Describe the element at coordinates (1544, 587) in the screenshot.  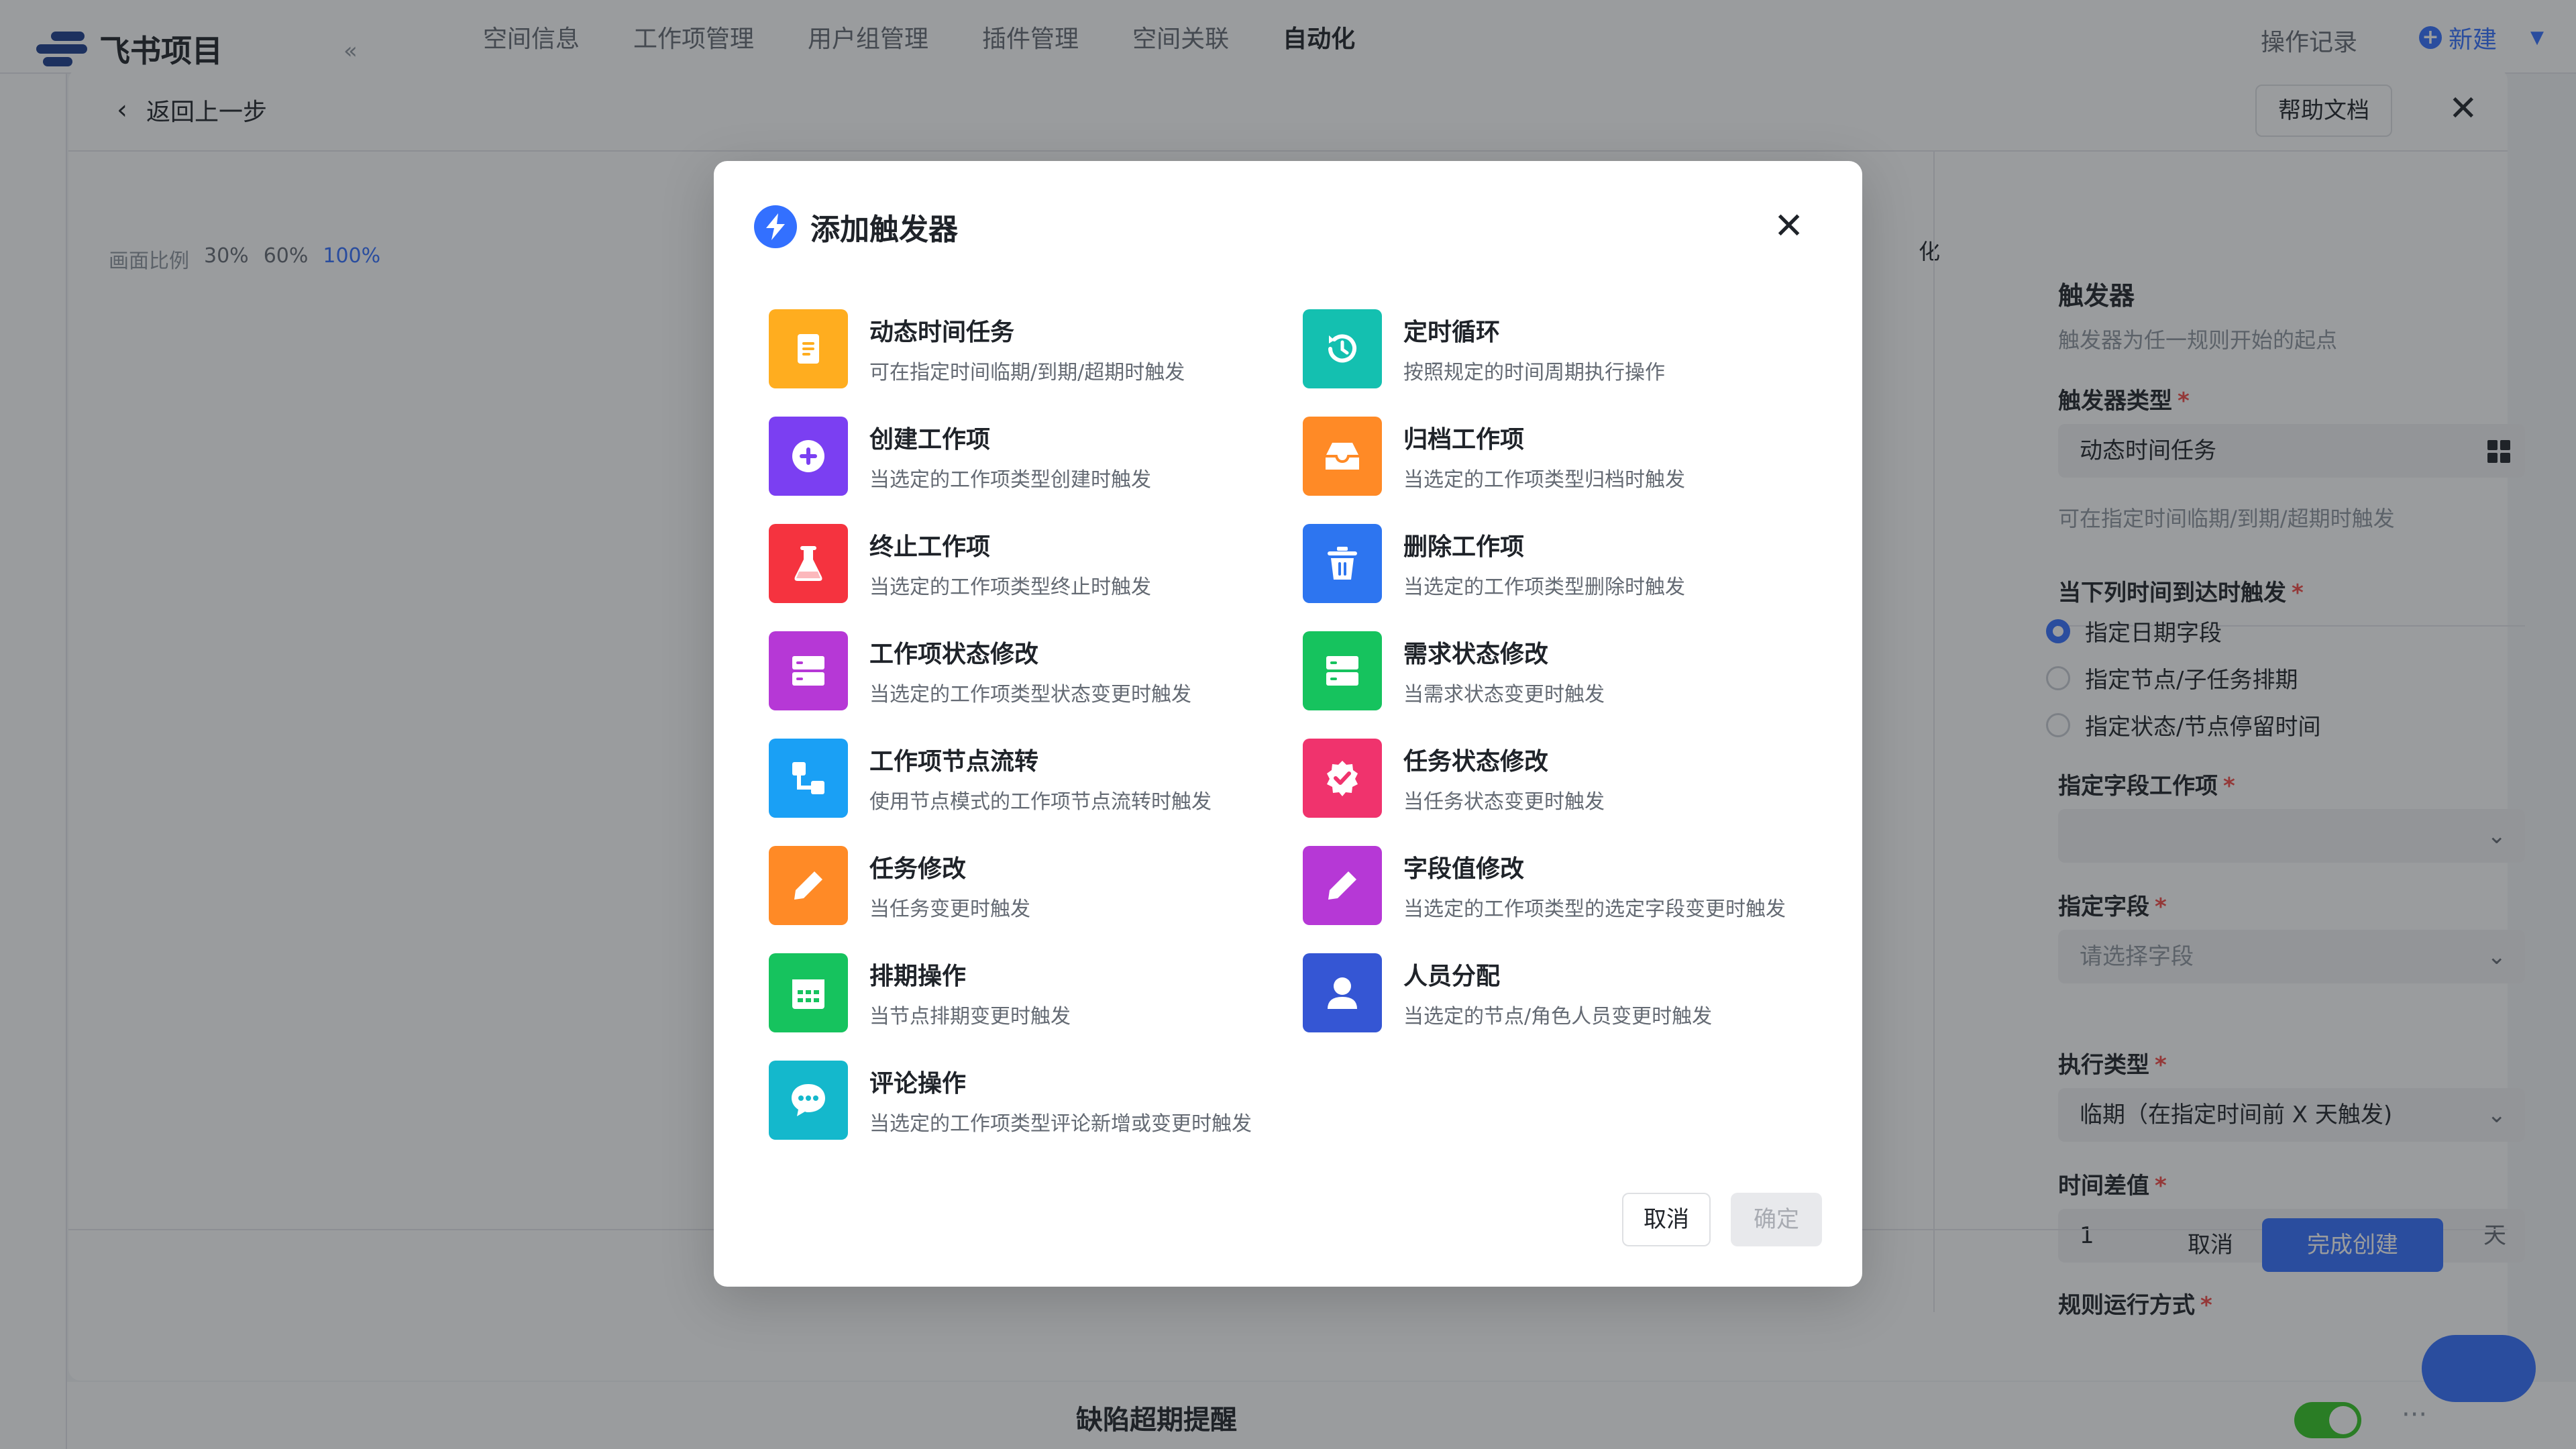
I see `trigger-desc: 当选定的工作项类型删除时触发` at that location.